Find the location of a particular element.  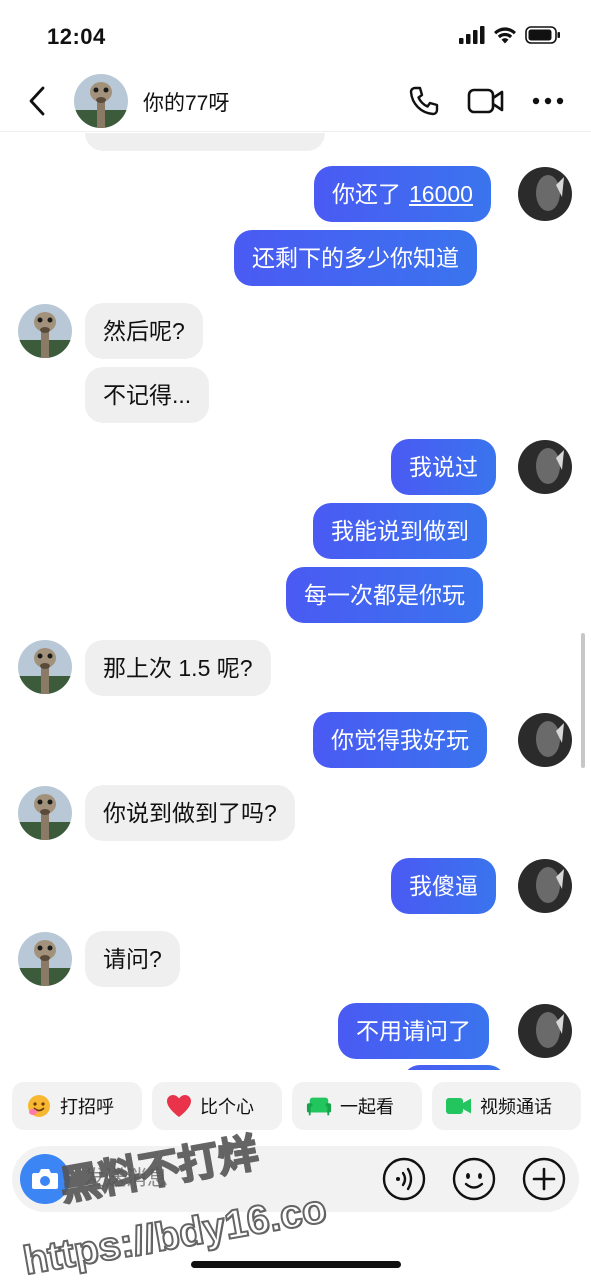

message-bubble: 我能说到做到 is located at coordinates (400, 531).